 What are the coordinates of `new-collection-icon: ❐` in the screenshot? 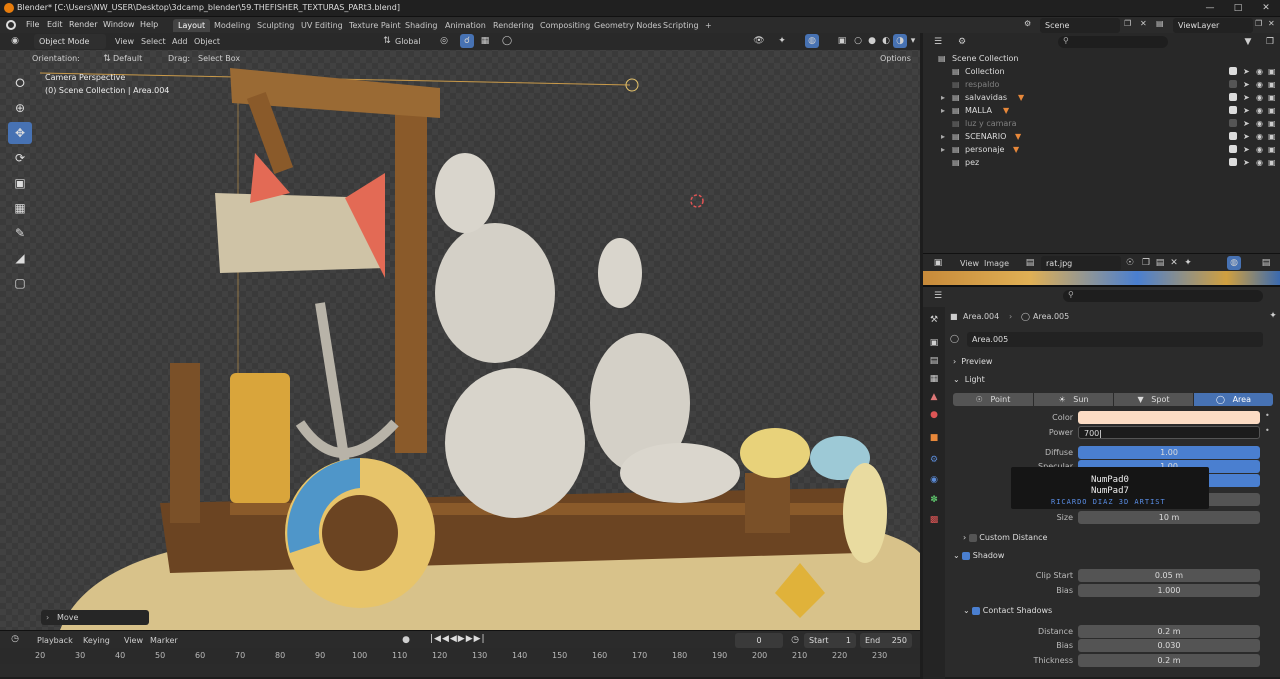 It's located at (1270, 42).